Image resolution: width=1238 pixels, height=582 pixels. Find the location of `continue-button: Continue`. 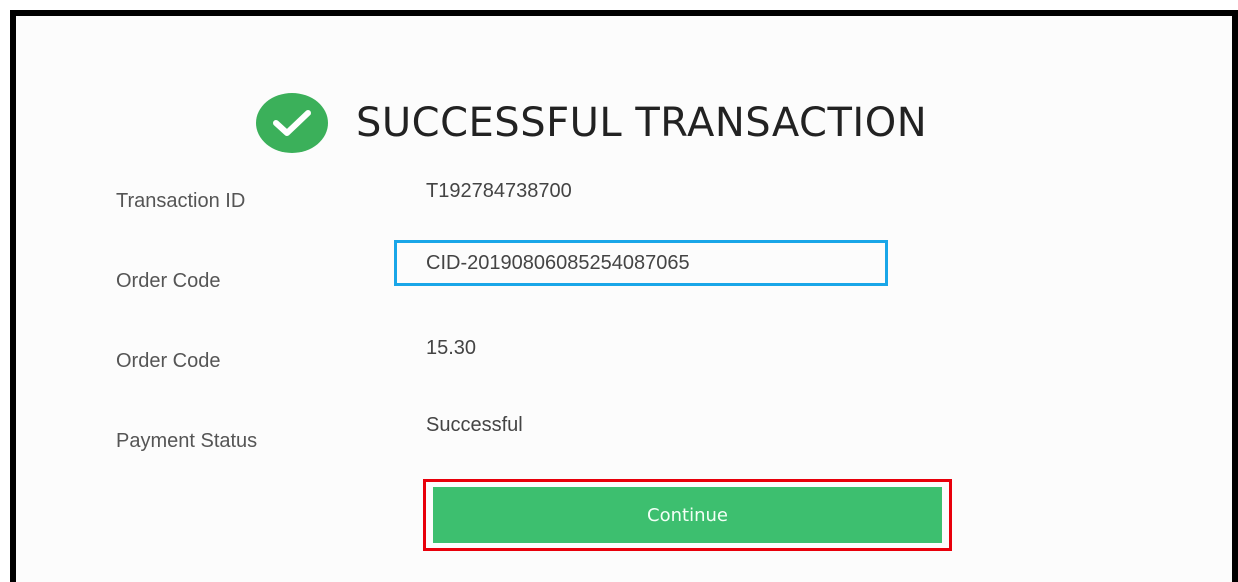

continue-button: Continue is located at coordinates (687, 515).